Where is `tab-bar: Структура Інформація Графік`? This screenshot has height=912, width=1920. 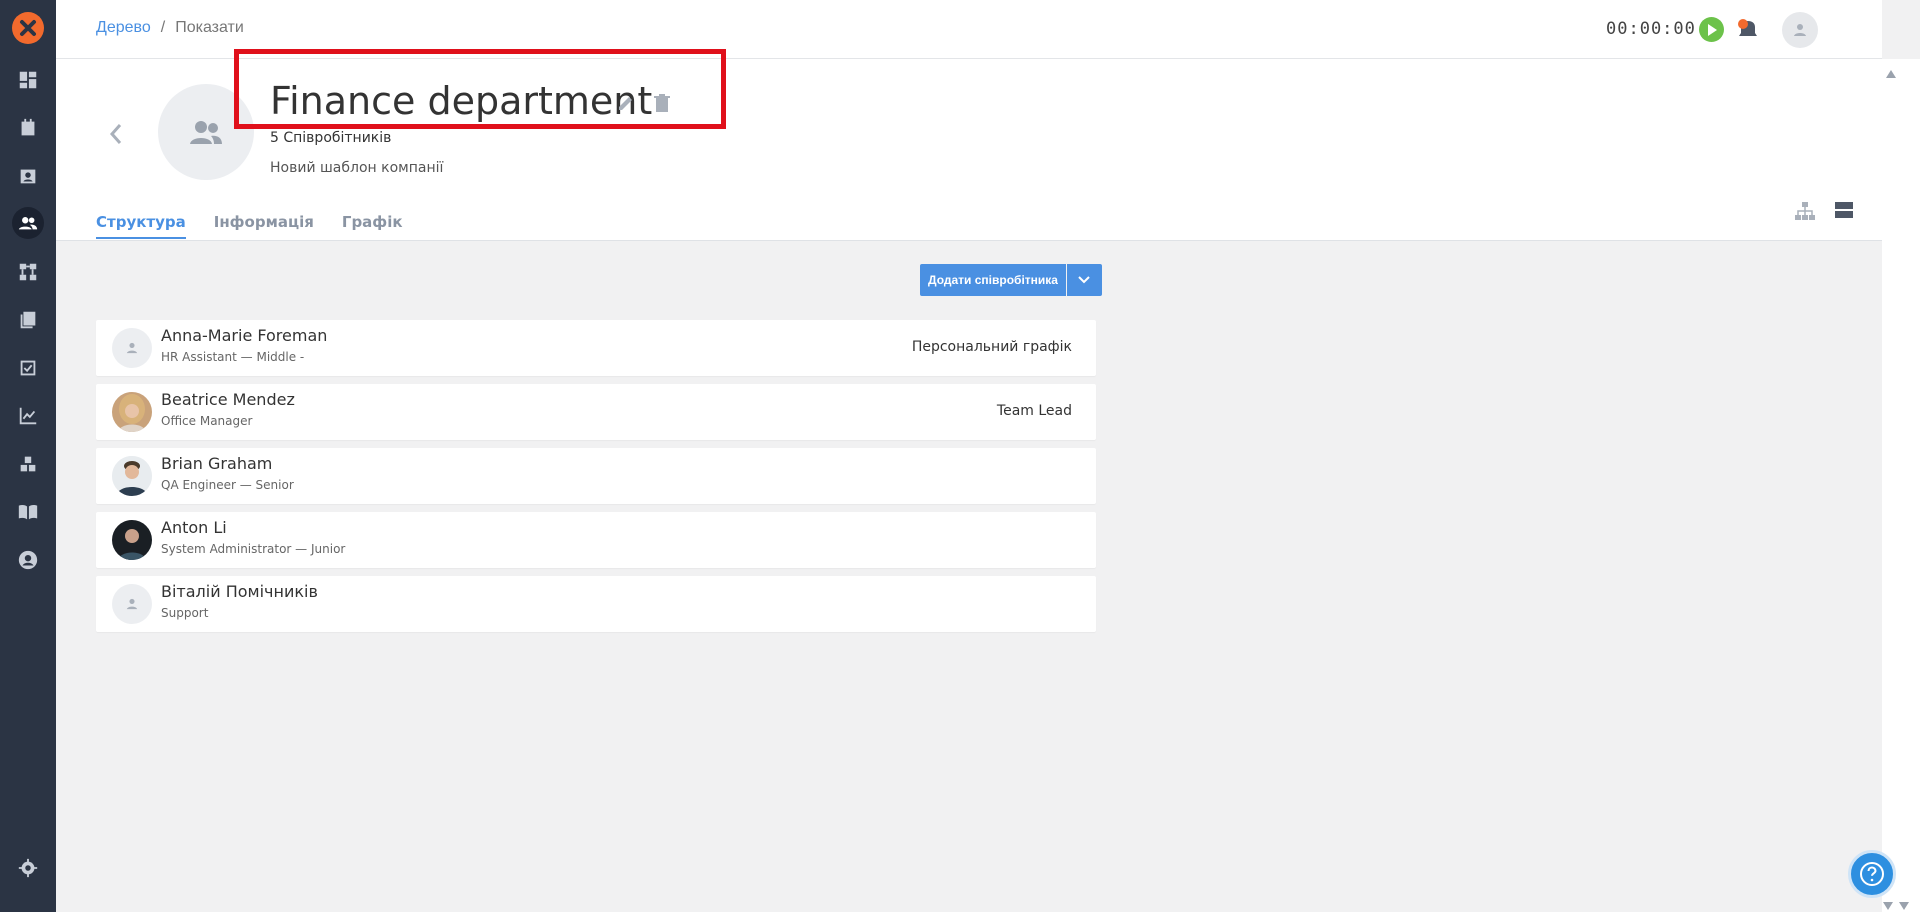
tab-bar: Структура Інформація Графік is located at coordinates (249, 226).